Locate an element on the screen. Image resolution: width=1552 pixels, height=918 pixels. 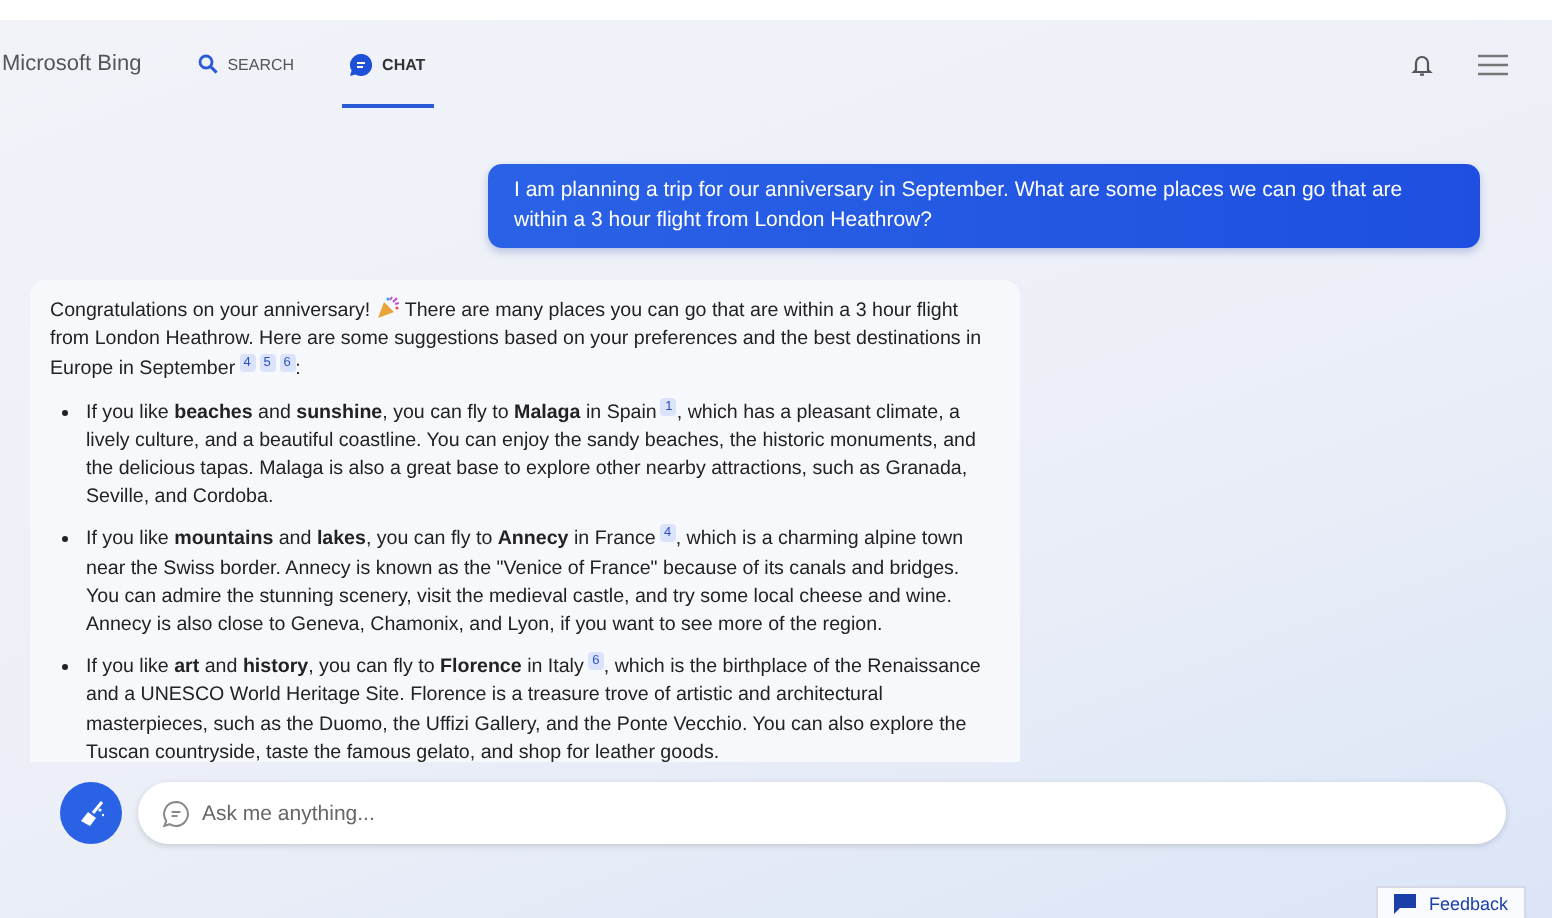
feedback-button: Feedback is located at coordinates (1451, 902).